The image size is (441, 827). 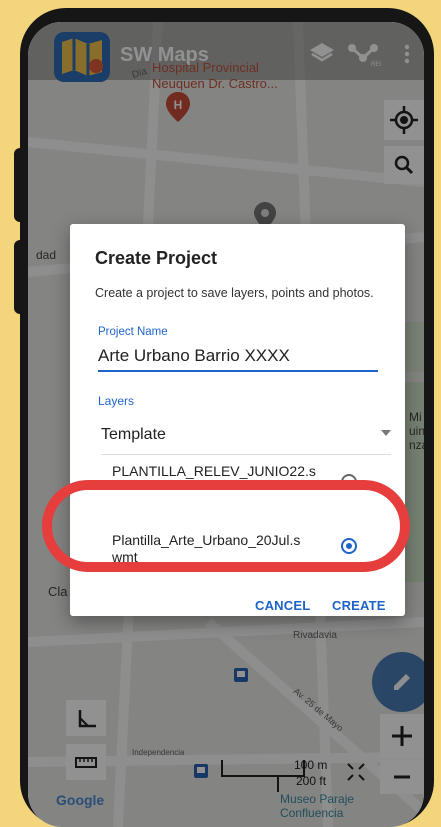 I want to click on project-name-label: Project Name, so click(x=133, y=332).